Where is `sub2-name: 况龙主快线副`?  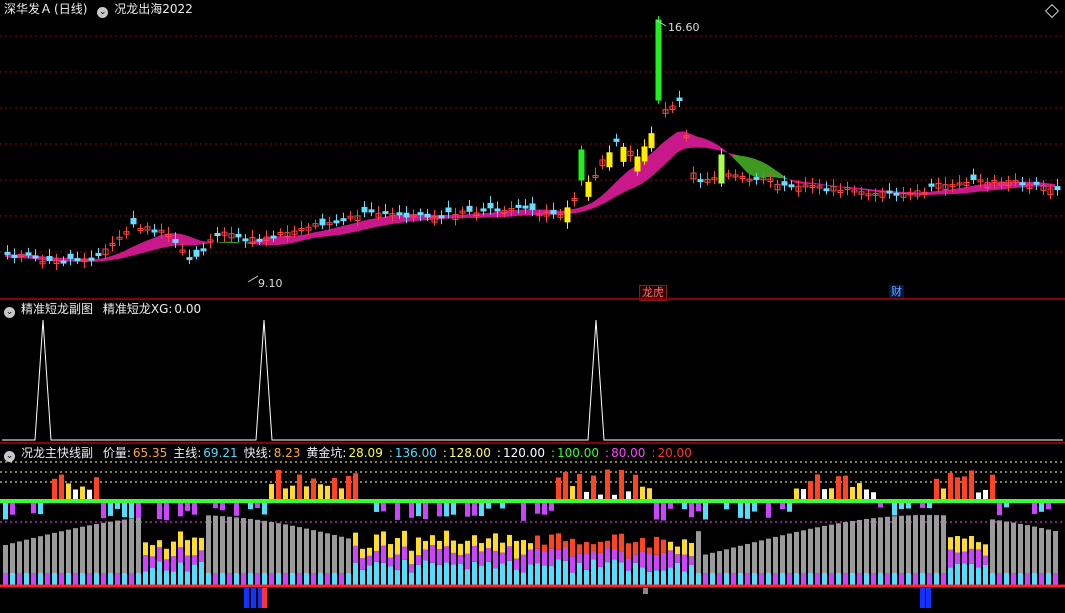 sub2-name: 况龙主快线副 is located at coordinates (57, 453).